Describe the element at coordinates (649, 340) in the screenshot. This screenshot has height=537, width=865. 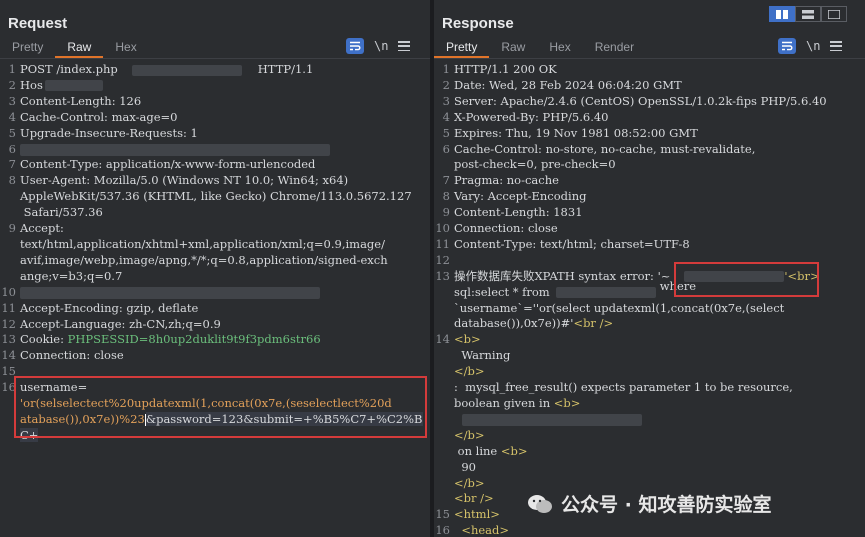
I see `resp-line-14: 14 <b>` at that location.